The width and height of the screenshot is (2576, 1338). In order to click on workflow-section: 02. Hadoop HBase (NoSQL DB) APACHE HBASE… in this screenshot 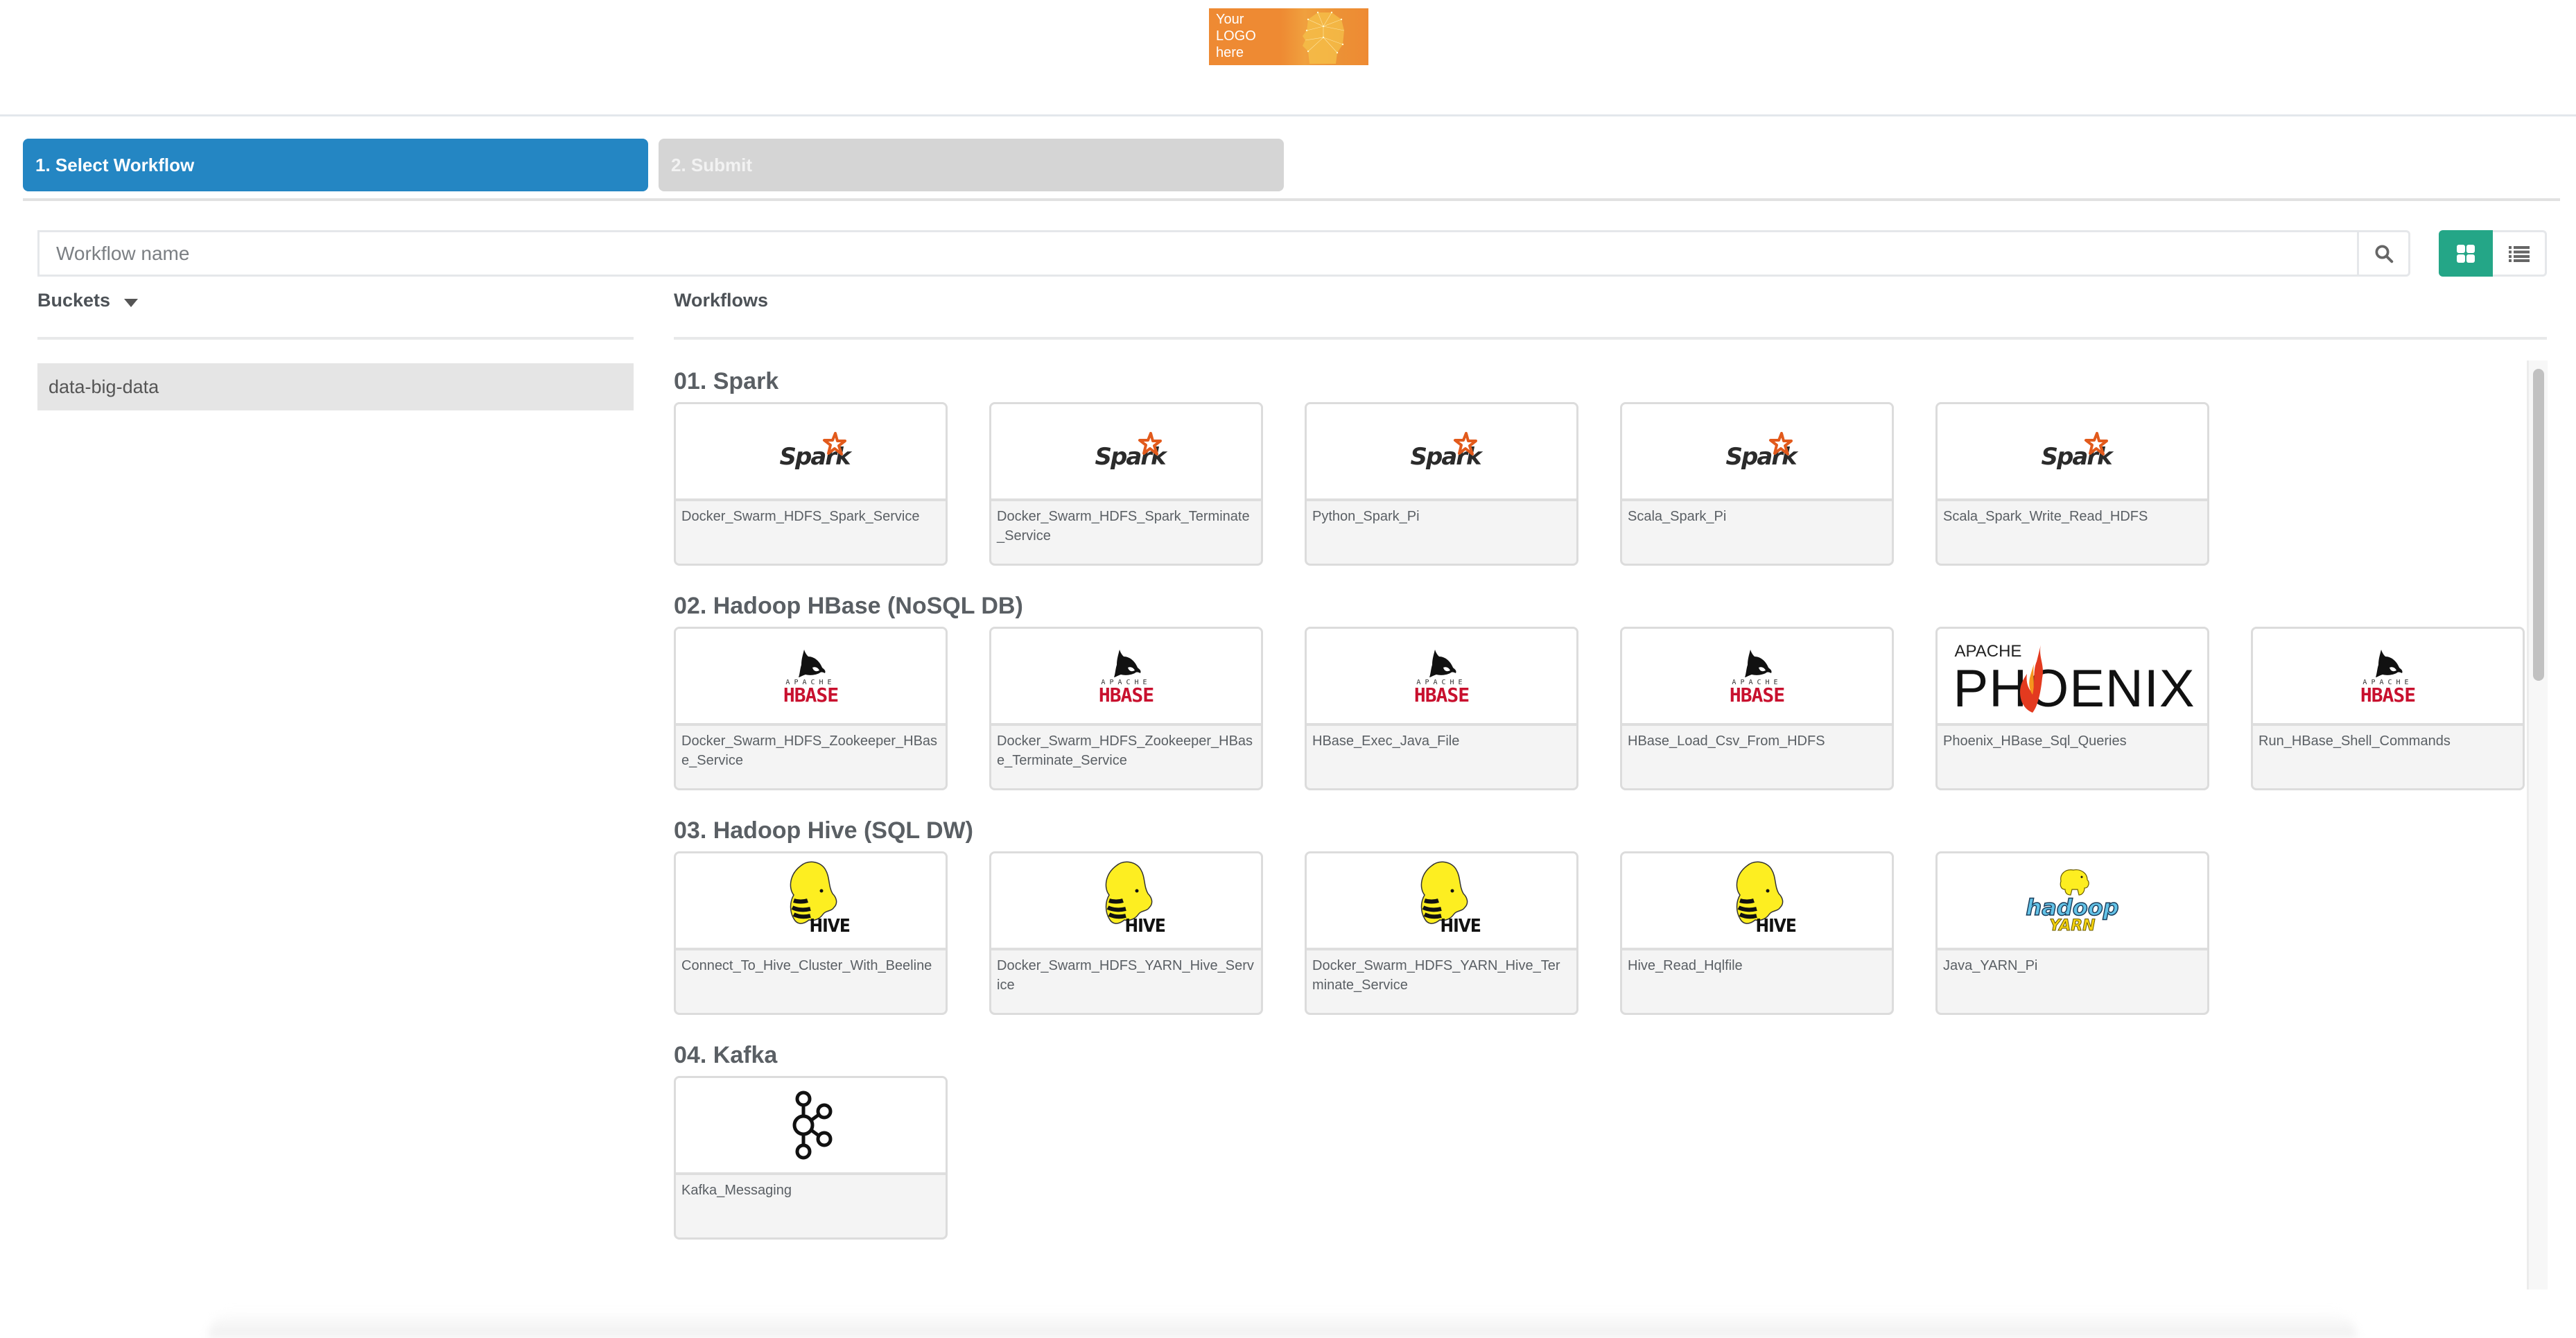, I will do `click(1601, 687)`.